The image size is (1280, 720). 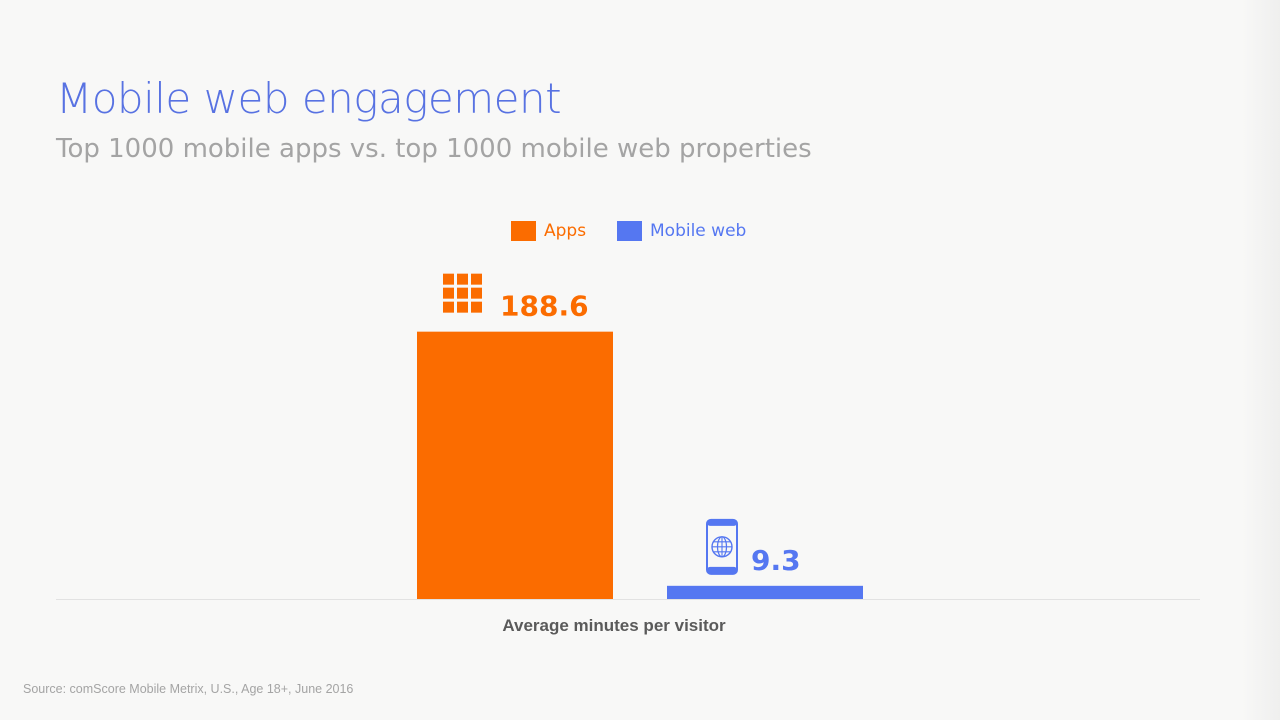 I want to click on bar-mobile-web, so click(x=765, y=592).